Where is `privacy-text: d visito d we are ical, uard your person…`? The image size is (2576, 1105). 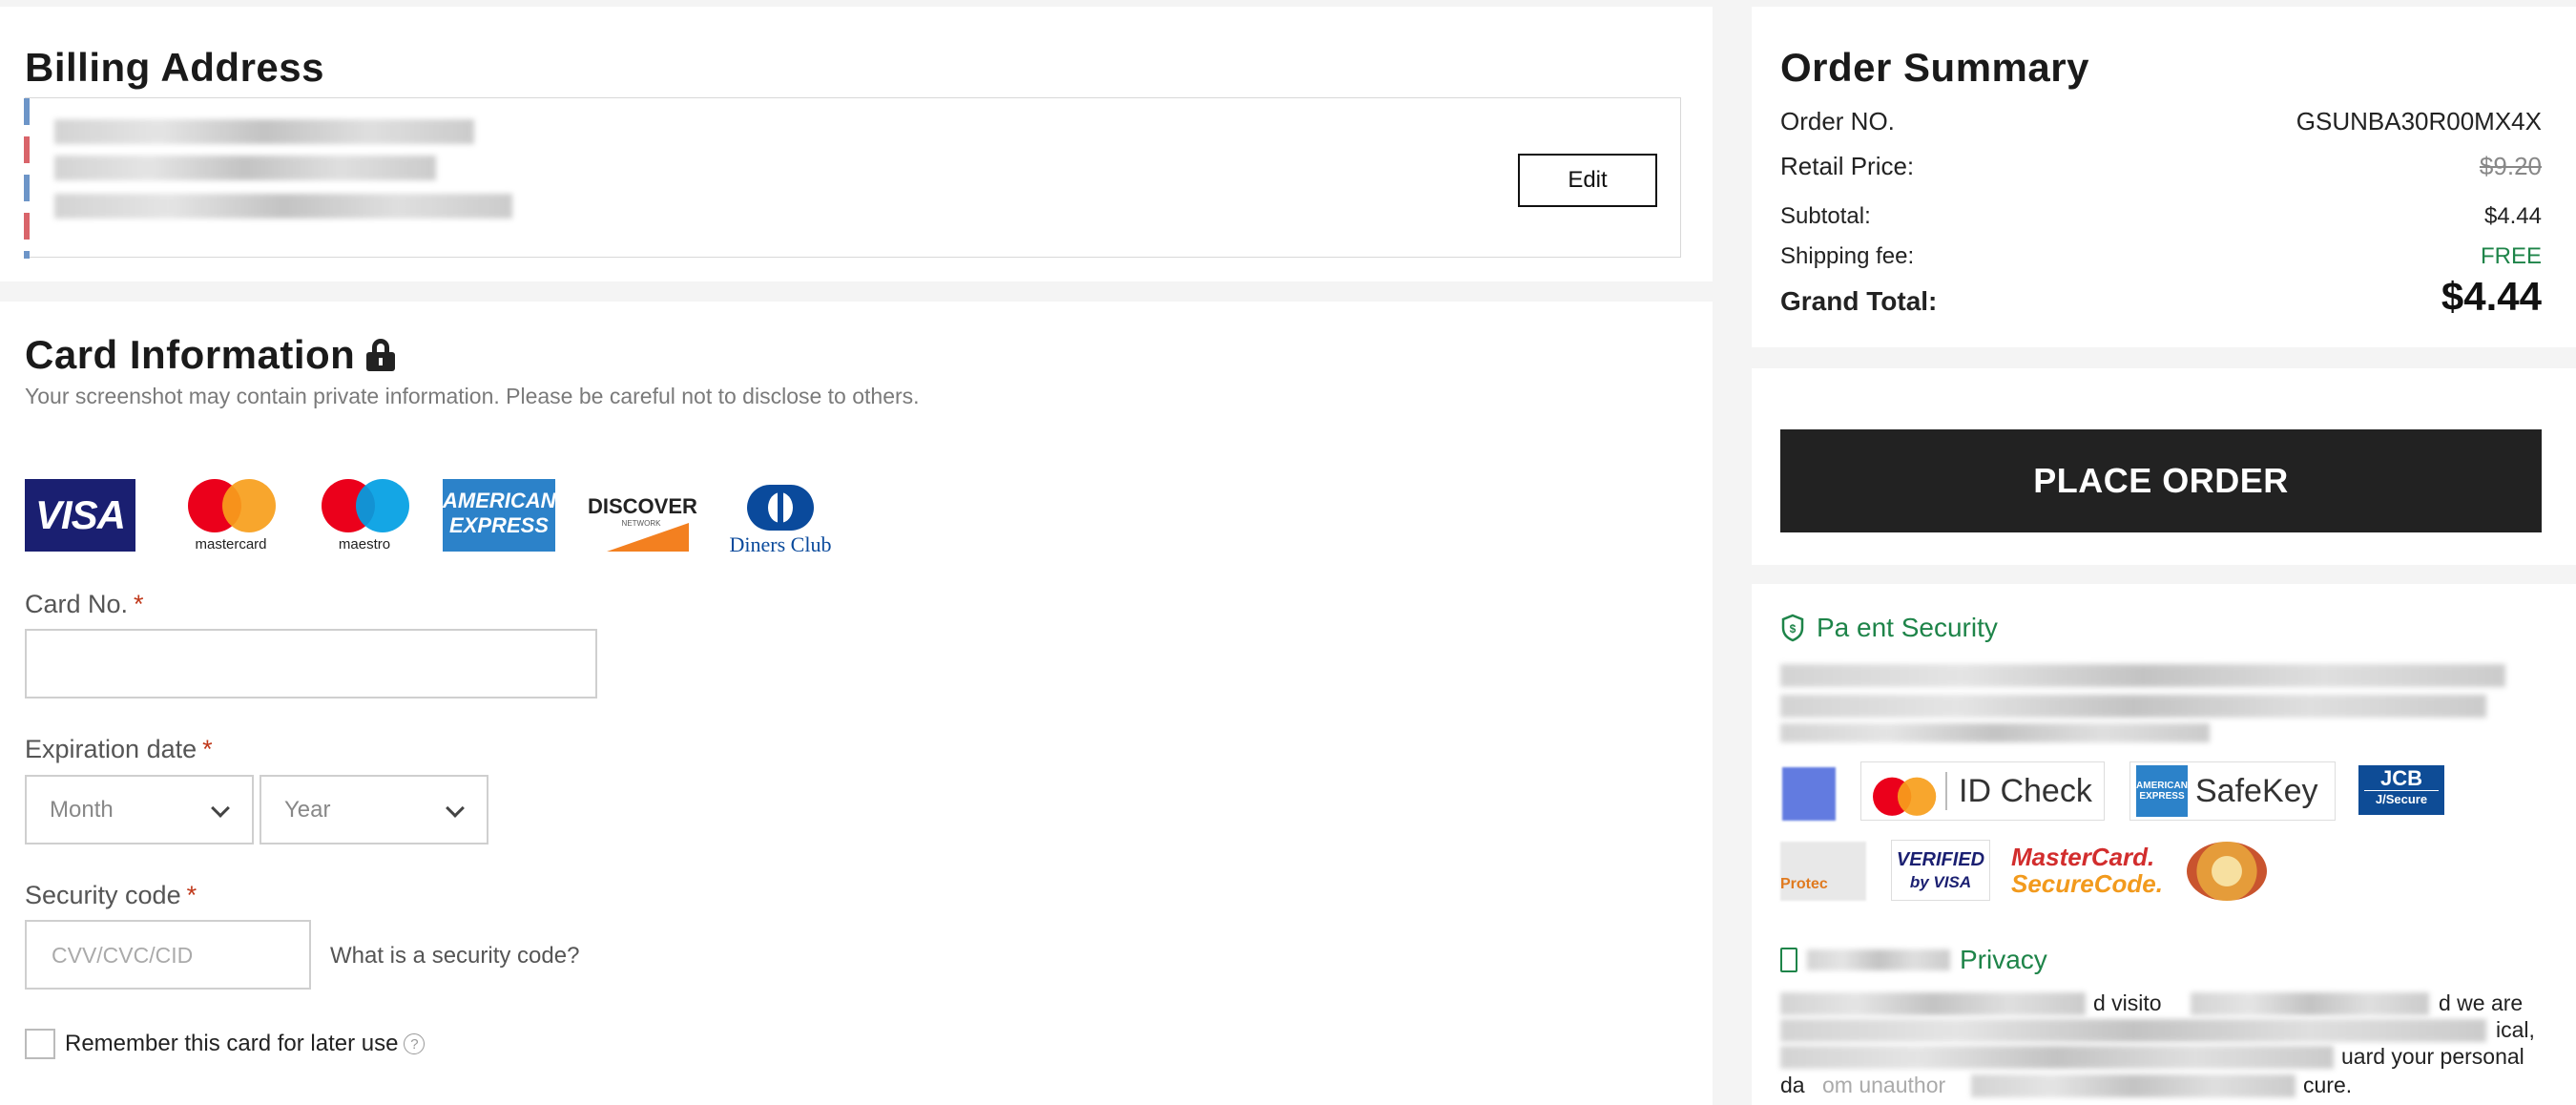
privacy-text: d visito d we are ical, uard your person… is located at coordinates (2157, 1043).